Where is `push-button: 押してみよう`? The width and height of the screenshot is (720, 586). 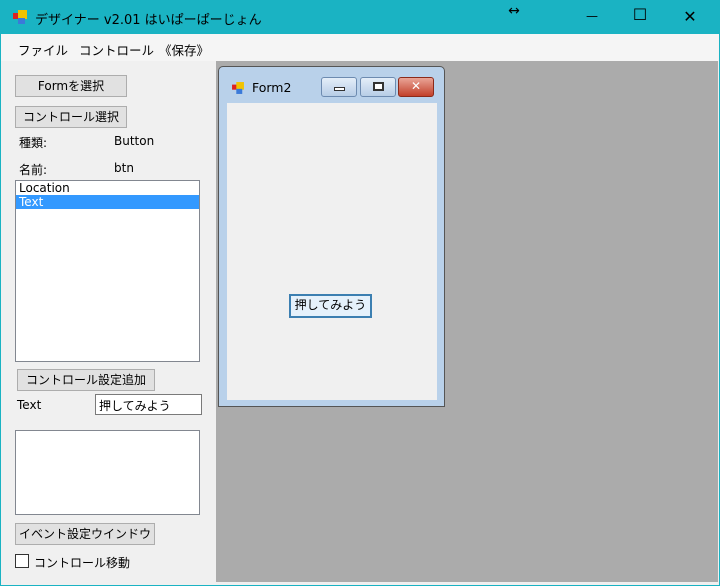 push-button: 押してみよう is located at coordinates (330, 306).